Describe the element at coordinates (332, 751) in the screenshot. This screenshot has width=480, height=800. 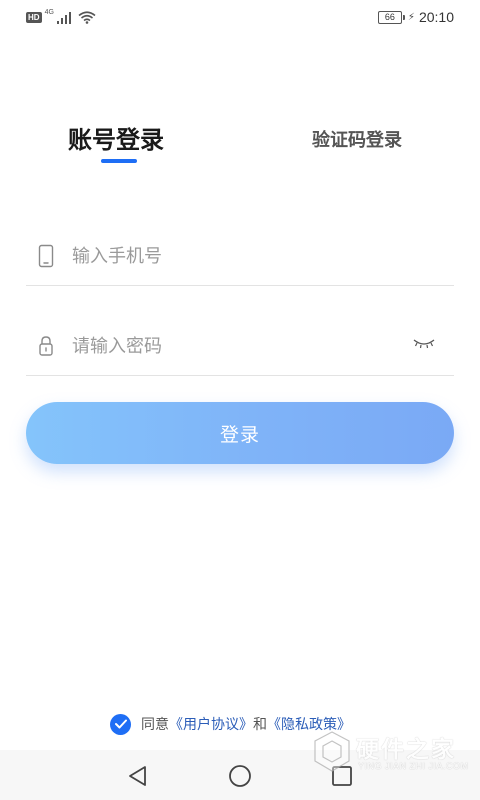
I see `watermark-logo-icon` at that location.